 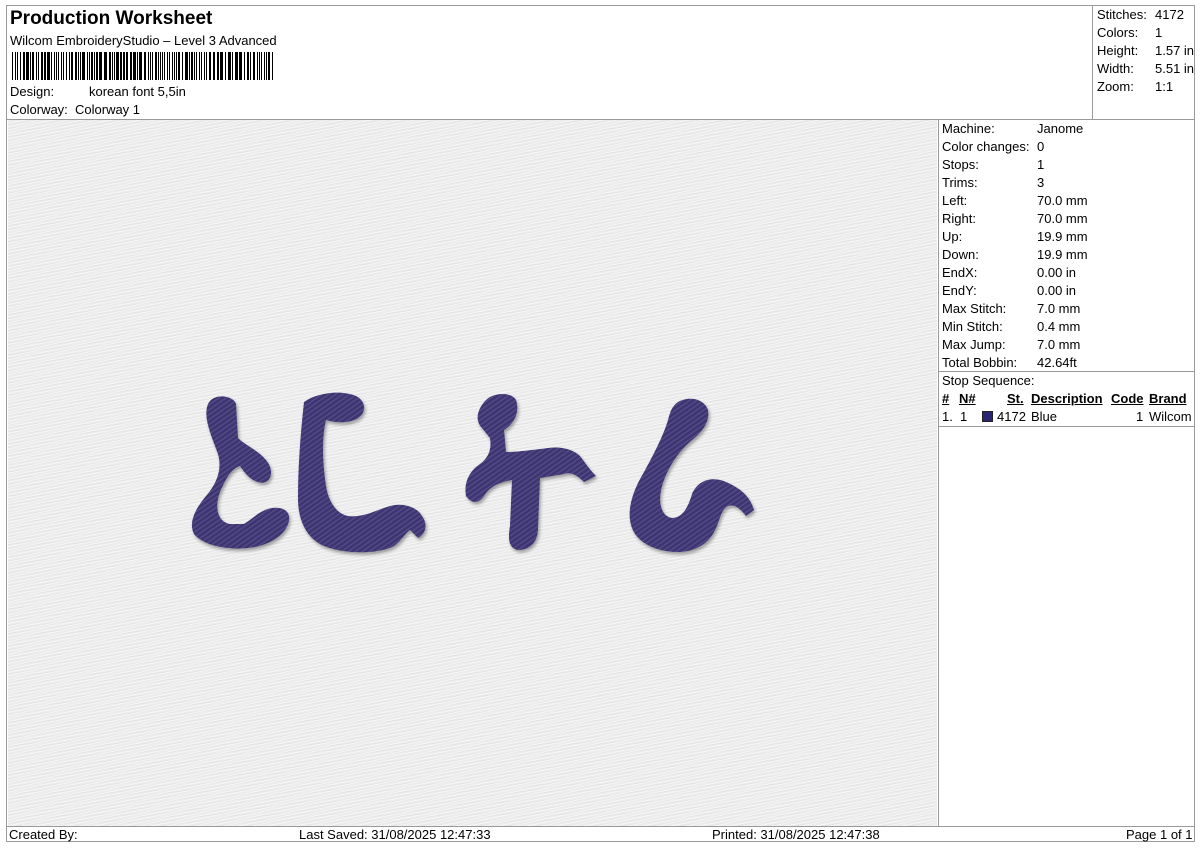 I want to click on row-code: 1, so click(x=1140, y=416).